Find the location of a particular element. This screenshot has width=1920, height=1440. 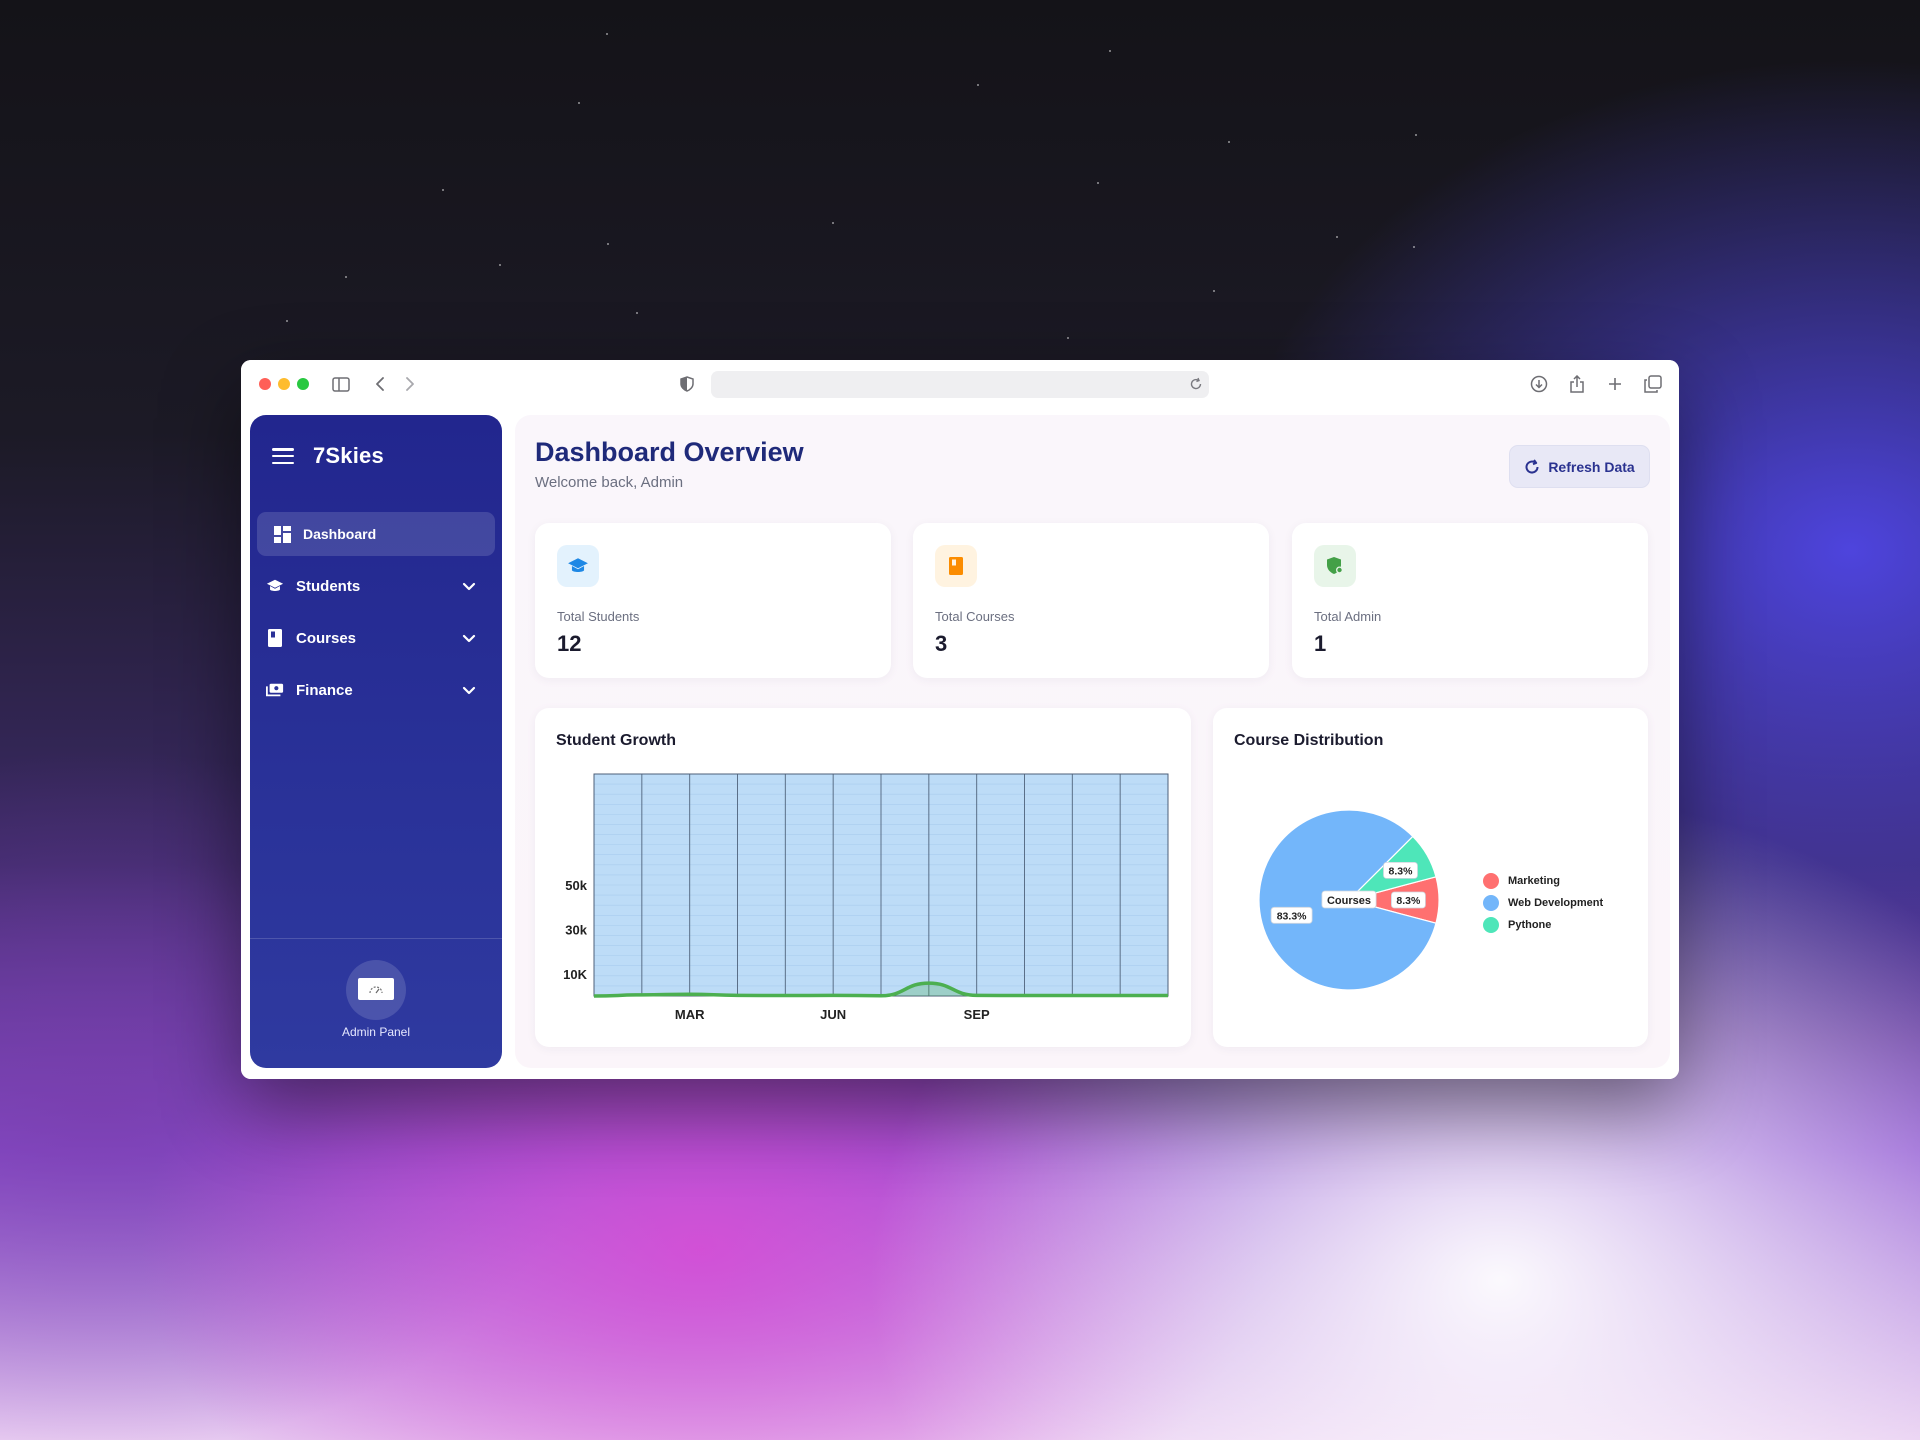

close-window-button is located at coordinates (265, 384).